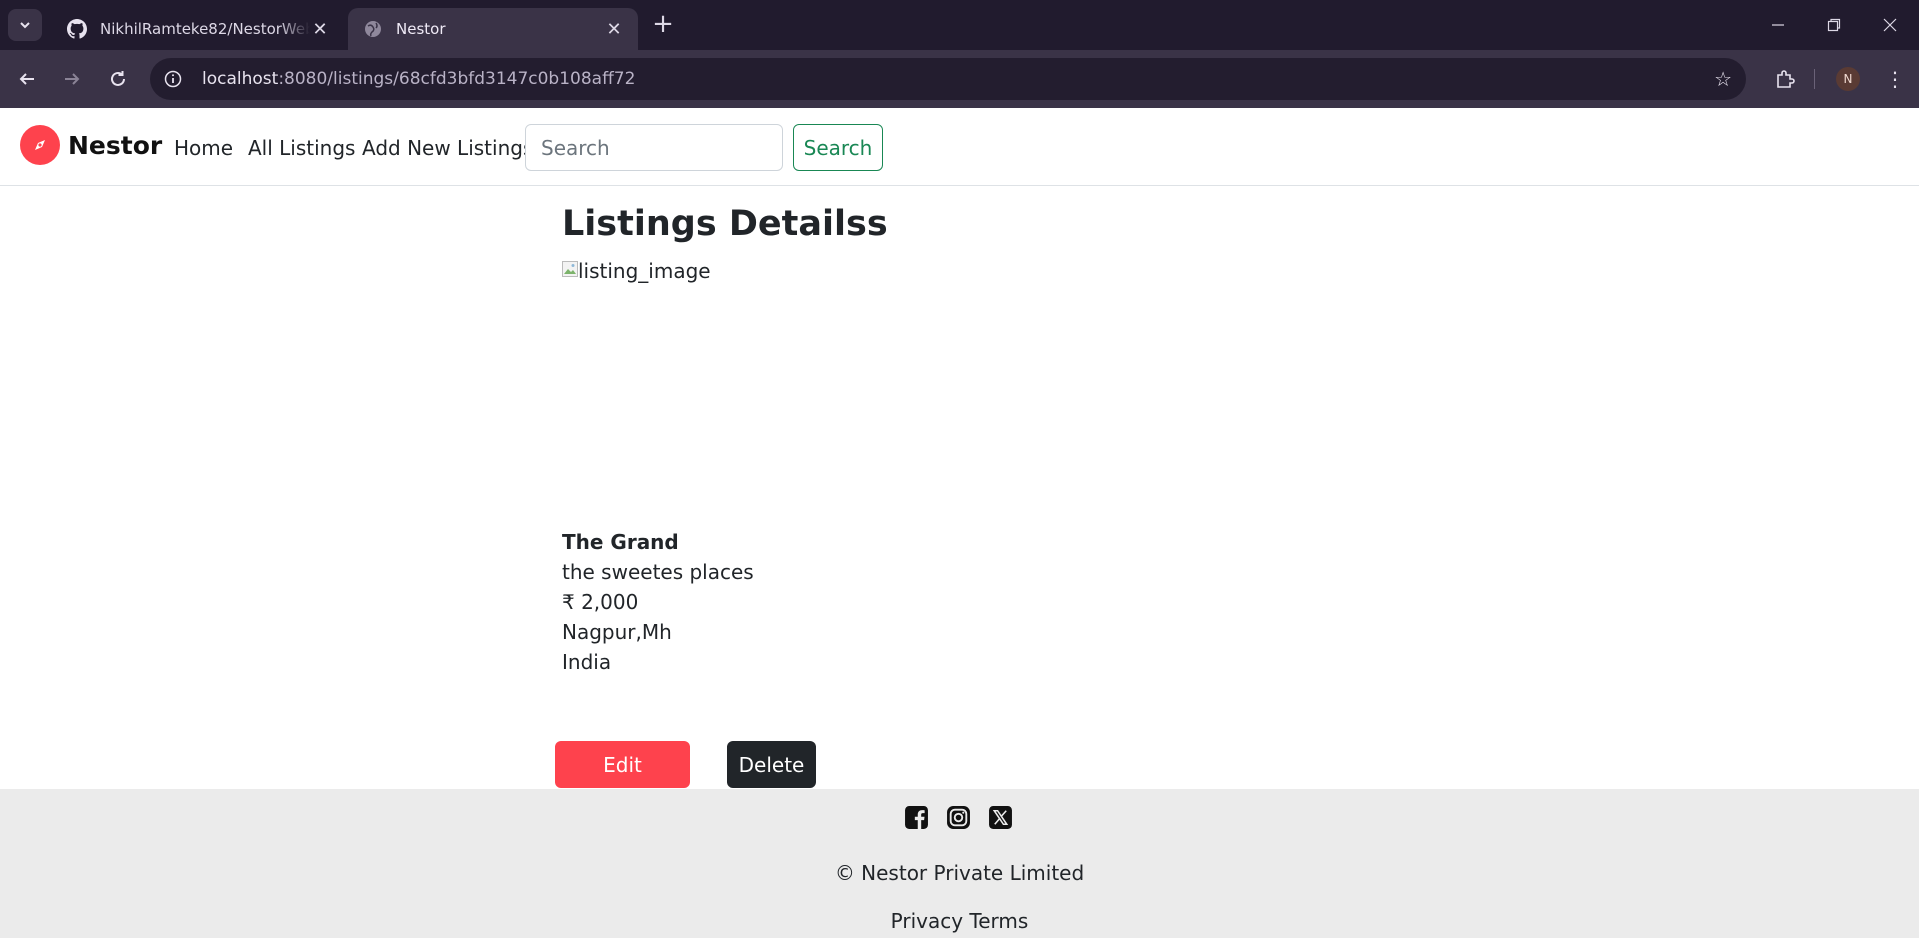 This screenshot has height=938, width=1919. I want to click on page-title: Listings Detailss, so click(725, 224).